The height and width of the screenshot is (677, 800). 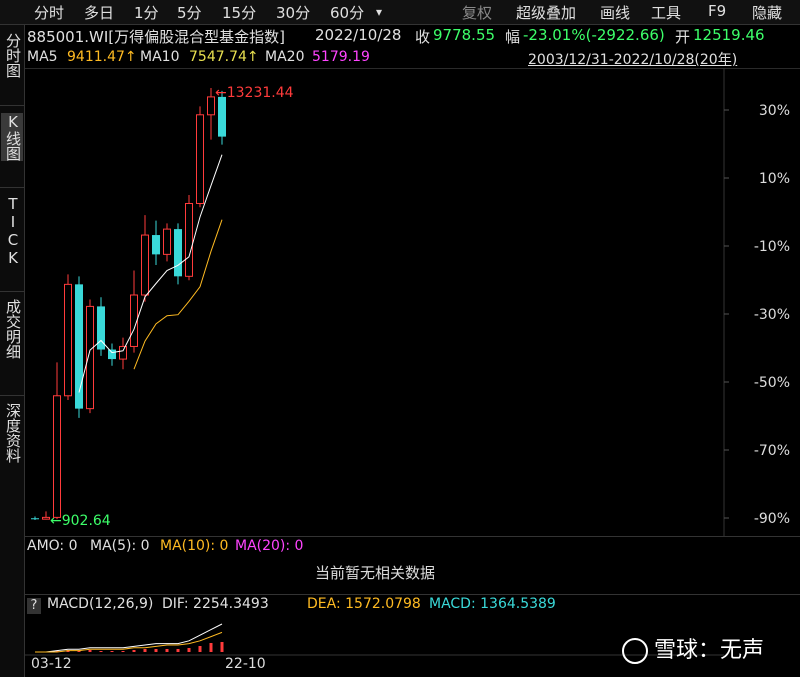 What do you see at coordinates (772, 519) in the screenshot?
I see `y-tick-label: -90%` at bounding box center [772, 519].